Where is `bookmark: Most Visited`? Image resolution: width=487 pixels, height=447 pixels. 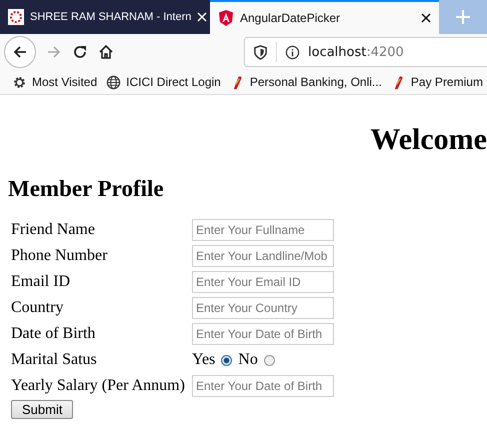 bookmark: Most Visited is located at coordinates (55, 82).